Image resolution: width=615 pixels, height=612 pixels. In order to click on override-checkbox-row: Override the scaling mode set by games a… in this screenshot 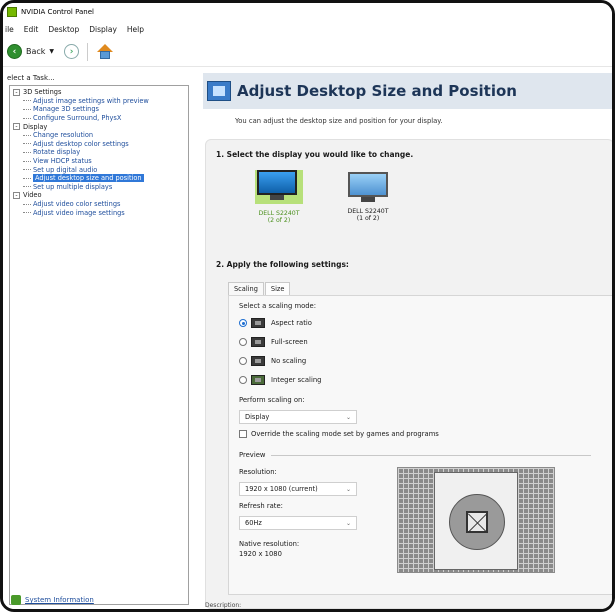, I will do `click(339, 434)`.